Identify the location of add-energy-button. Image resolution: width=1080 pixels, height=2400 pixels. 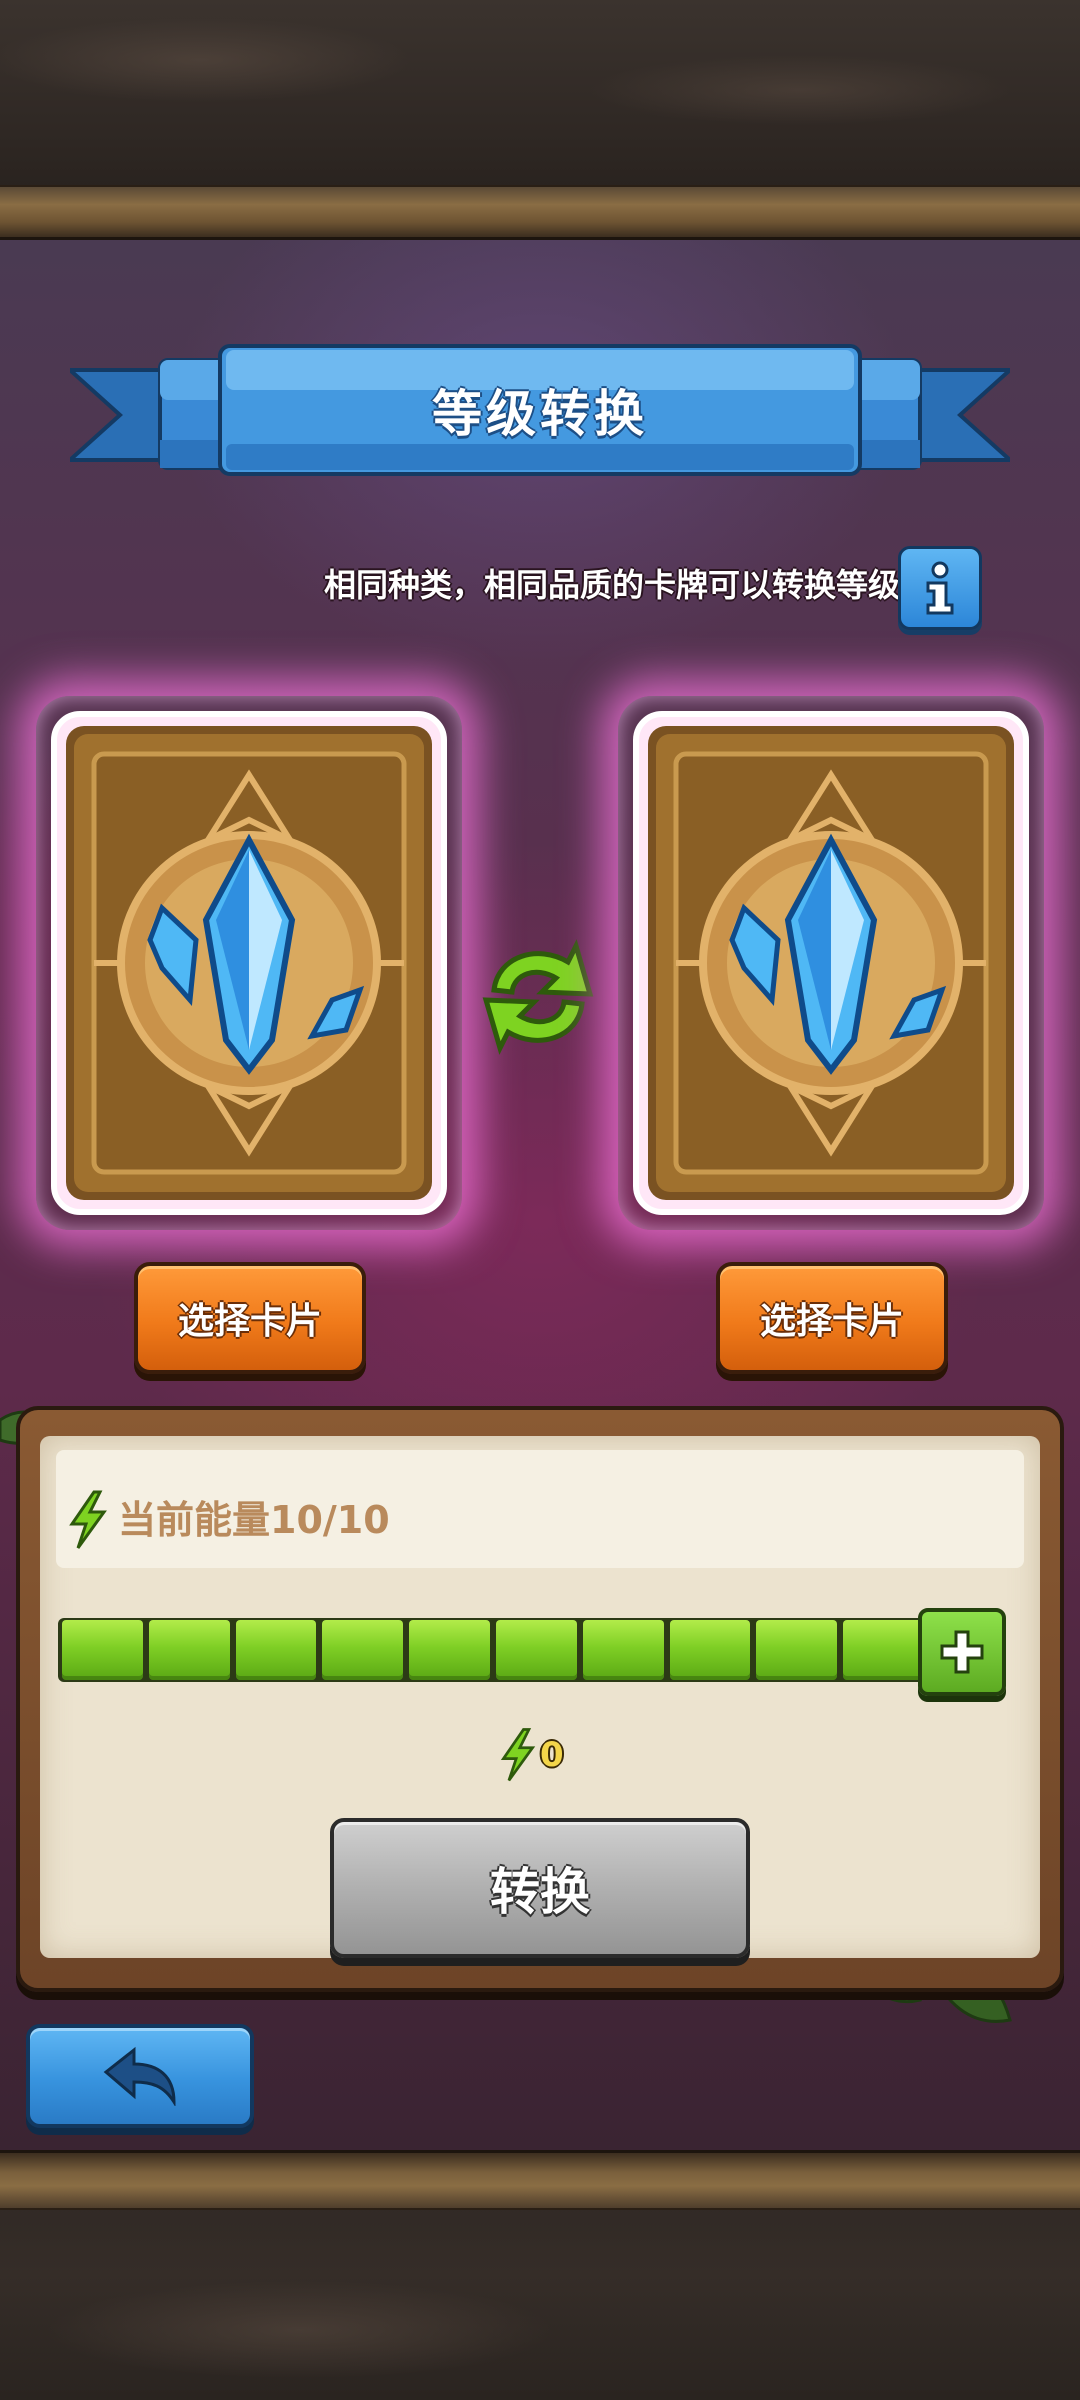
(962, 1652).